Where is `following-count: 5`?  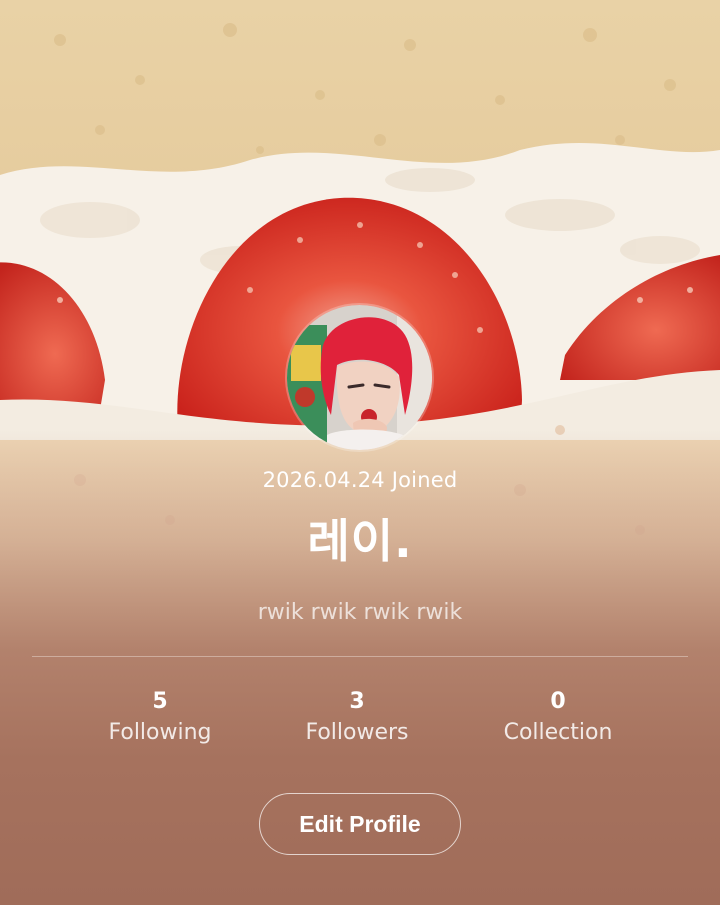
following-count: 5 is located at coordinates (160, 701).